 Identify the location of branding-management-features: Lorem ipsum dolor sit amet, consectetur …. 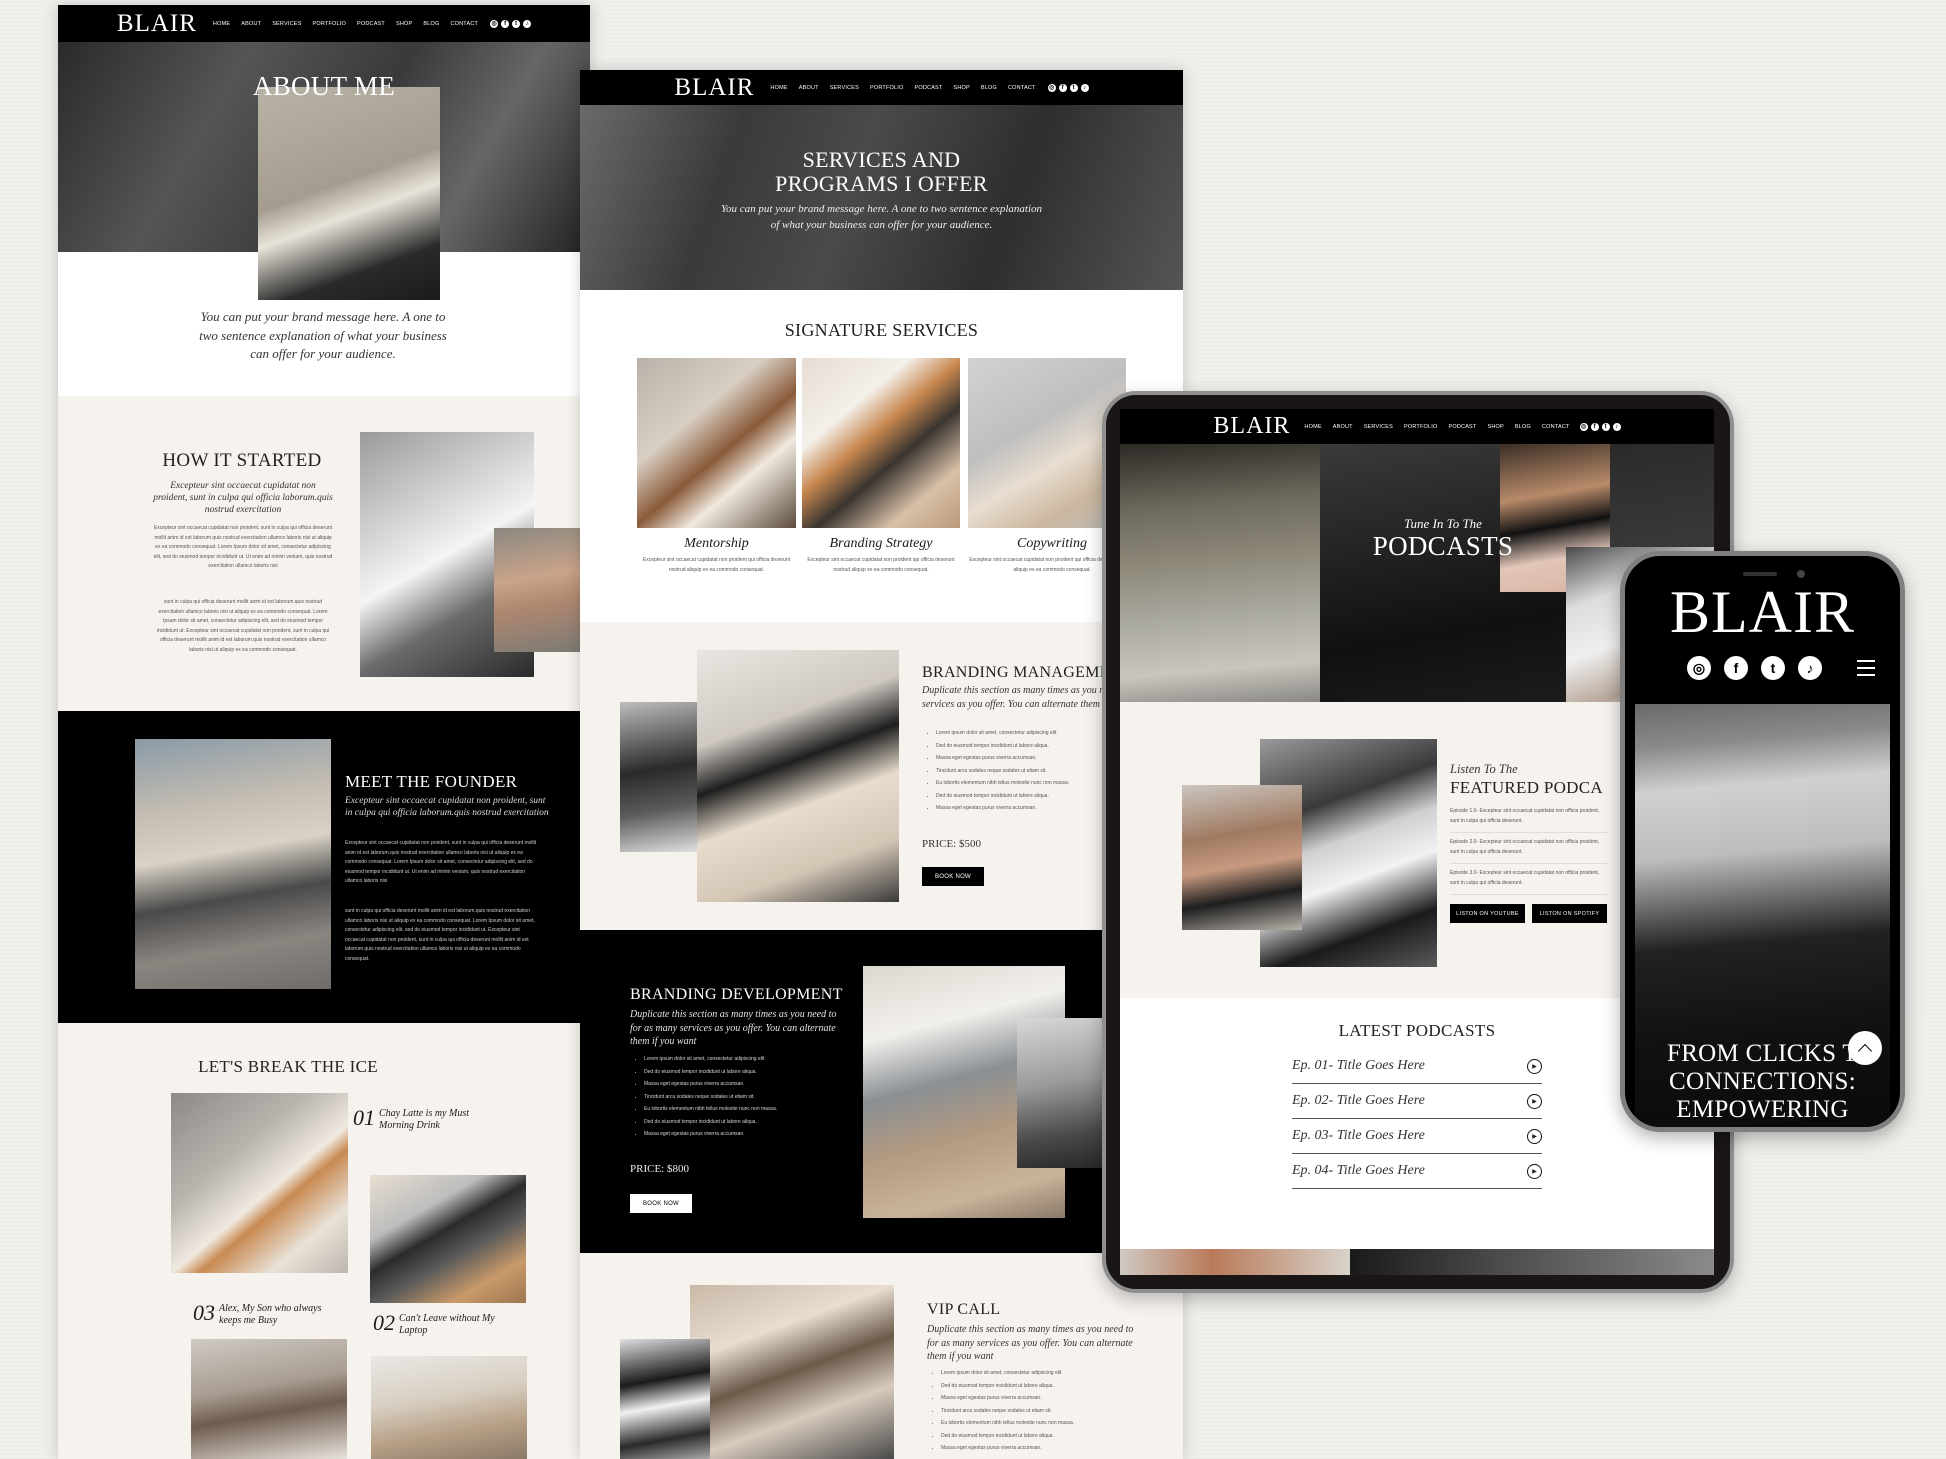
(1022, 771).